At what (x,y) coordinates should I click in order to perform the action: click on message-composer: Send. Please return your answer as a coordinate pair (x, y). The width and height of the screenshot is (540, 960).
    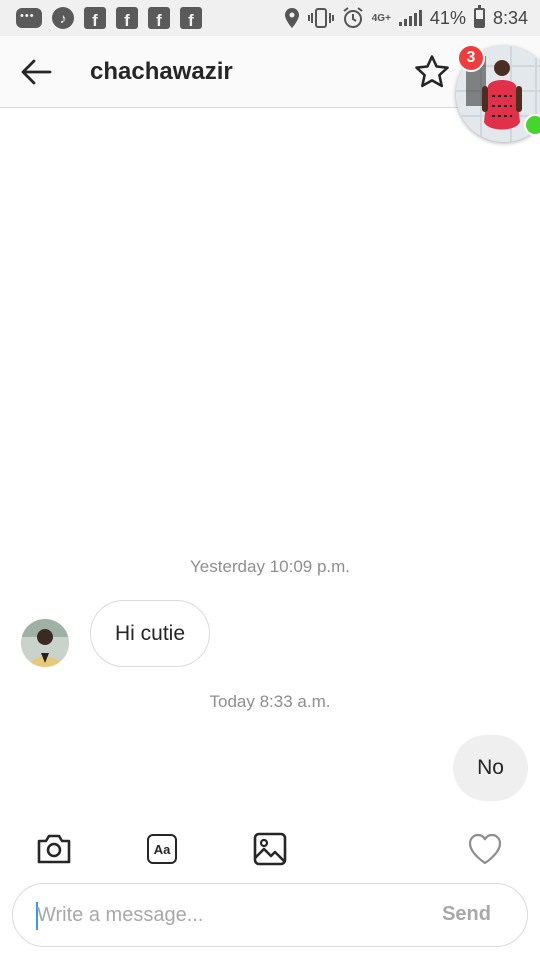
    Looking at the image, I should click on (270, 915).